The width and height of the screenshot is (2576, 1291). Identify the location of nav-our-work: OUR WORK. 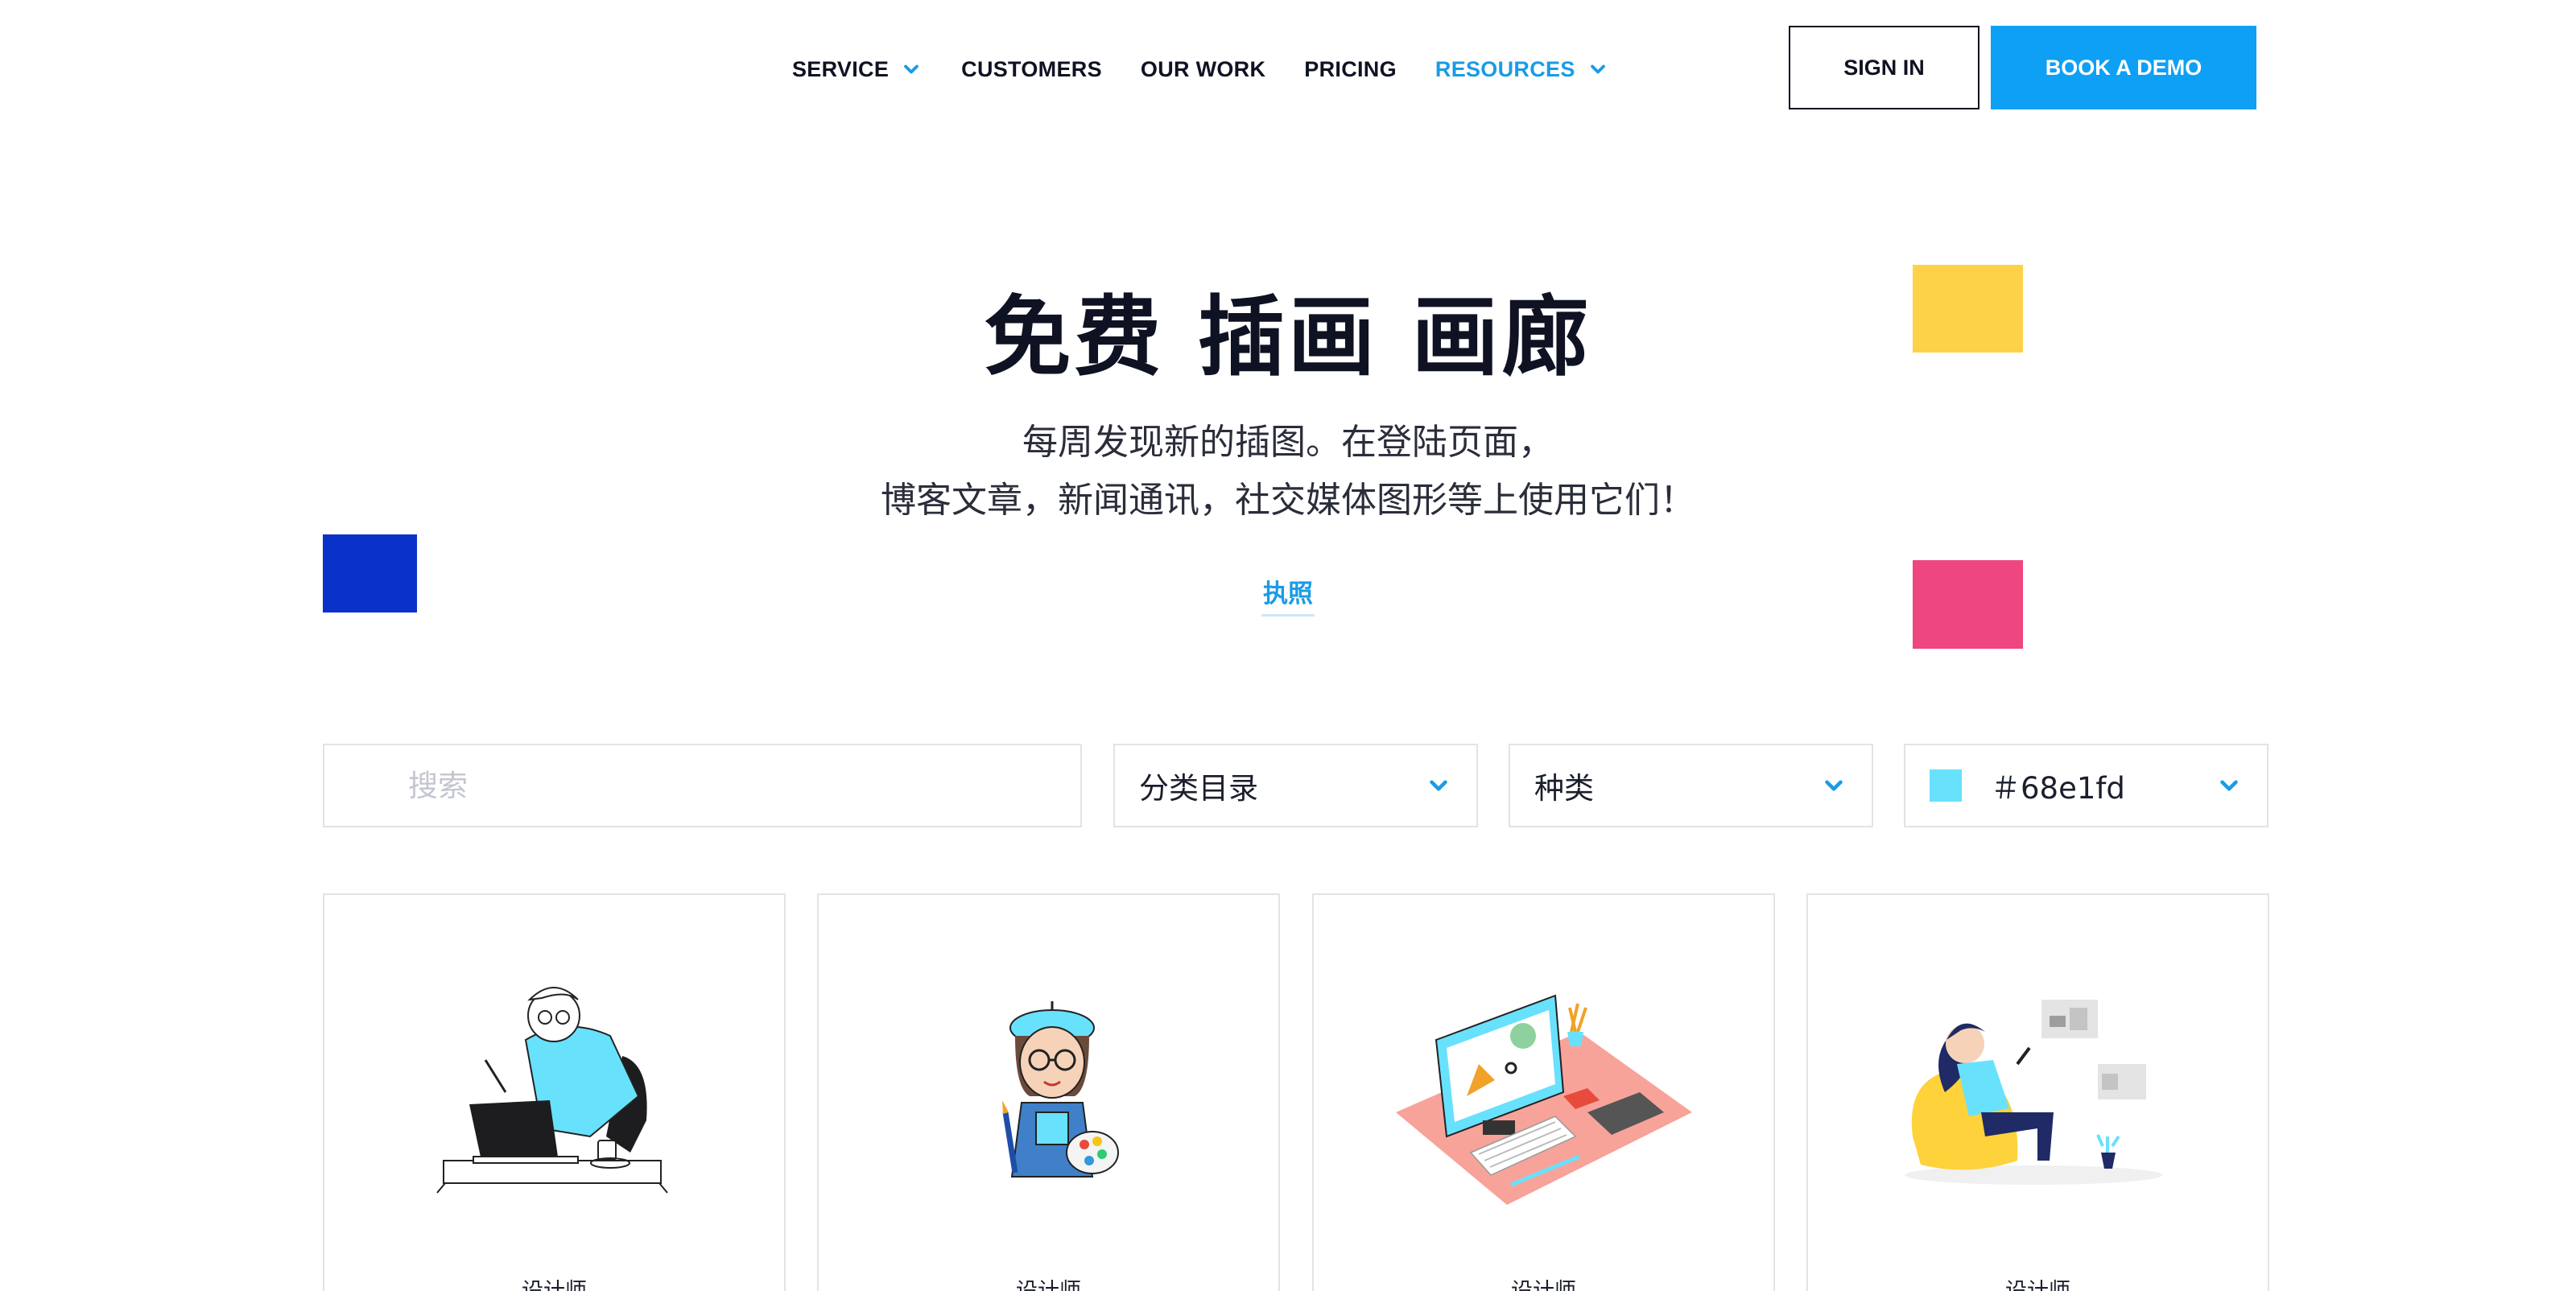
(1203, 69).